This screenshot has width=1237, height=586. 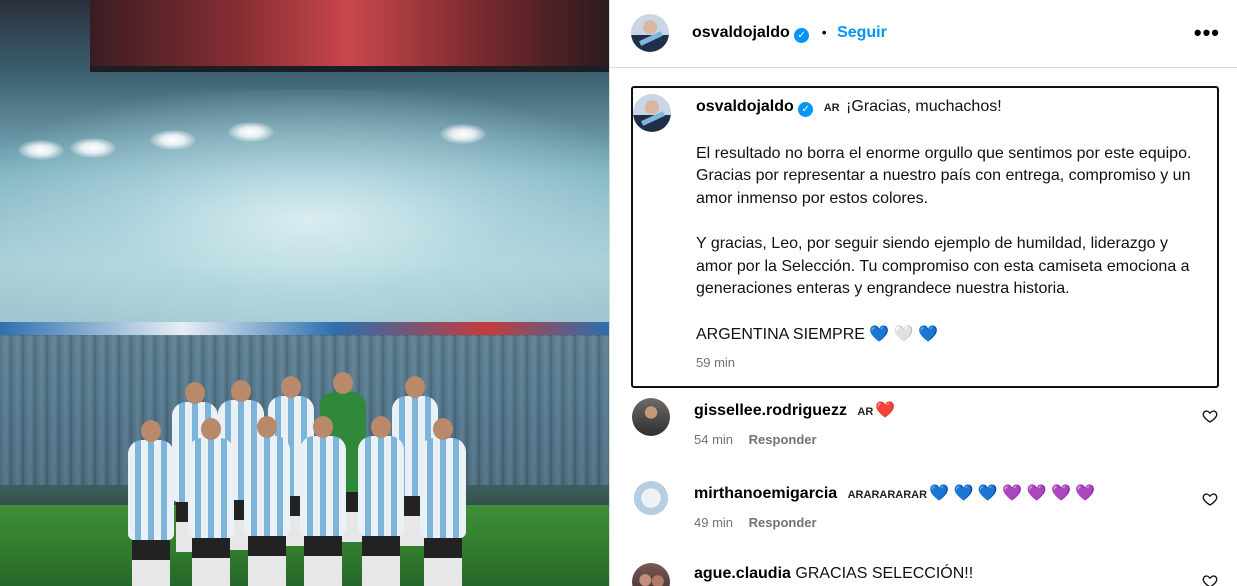 I want to click on caption-headline: ¡Gracias, muchachos!, so click(x=924, y=106).